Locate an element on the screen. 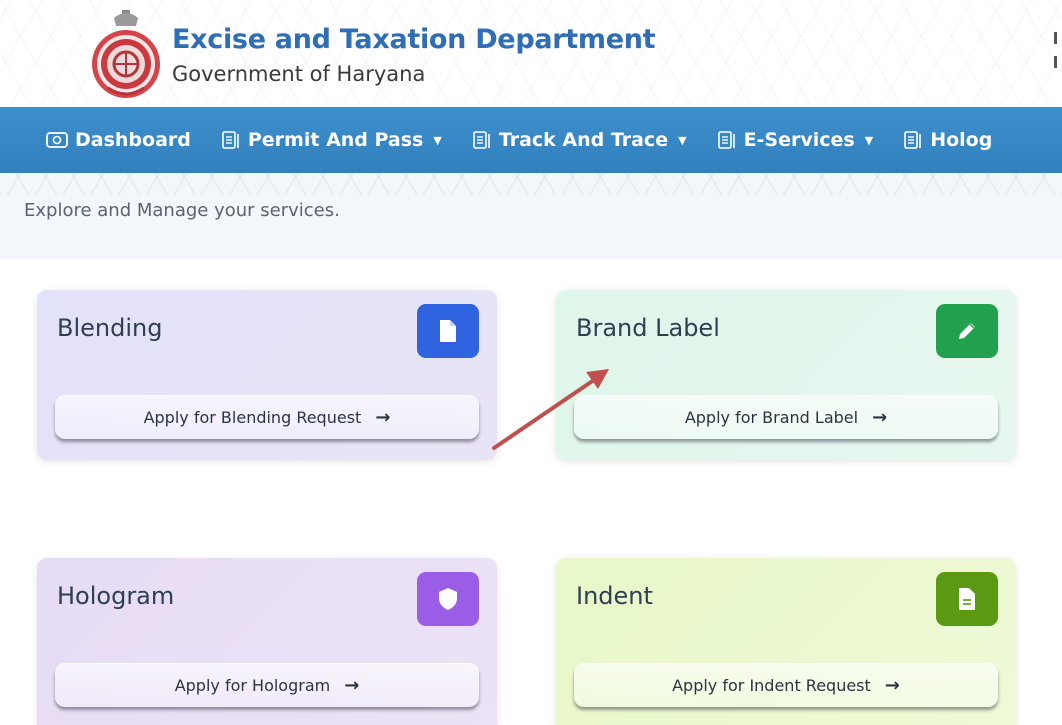 The width and height of the screenshot is (1062, 725). nav-item-dashboard: Dashboard is located at coordinates (118, 140).